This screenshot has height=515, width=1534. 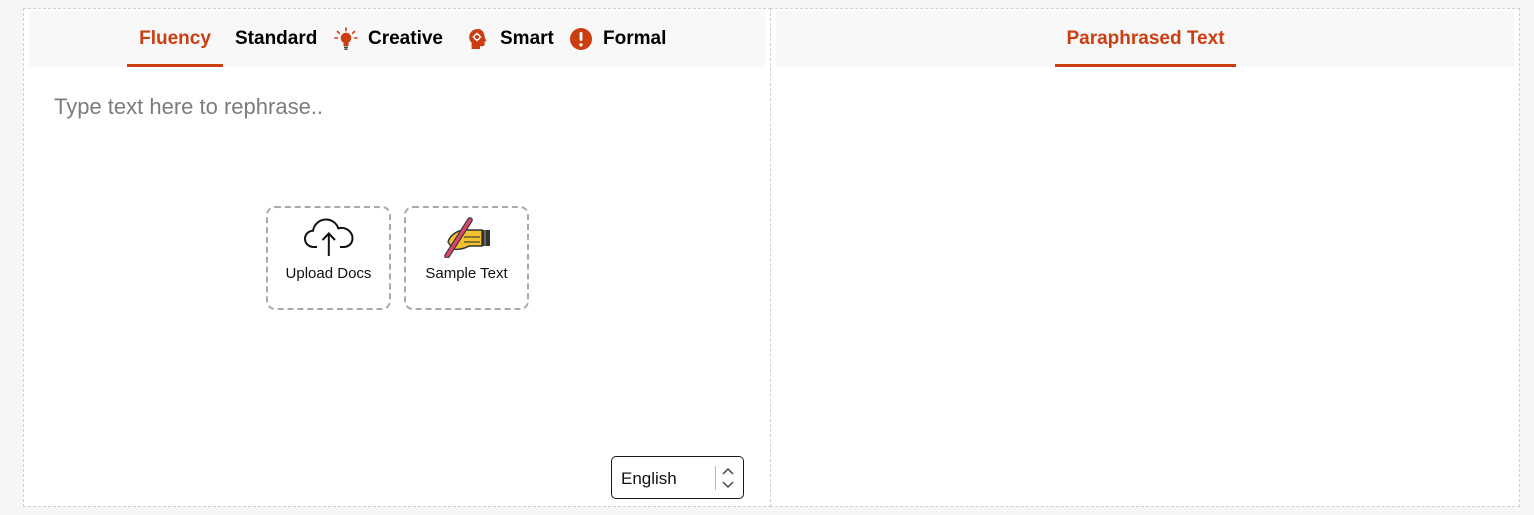 I want to click on tab-creative: Creative, so click(x=388, y=39).